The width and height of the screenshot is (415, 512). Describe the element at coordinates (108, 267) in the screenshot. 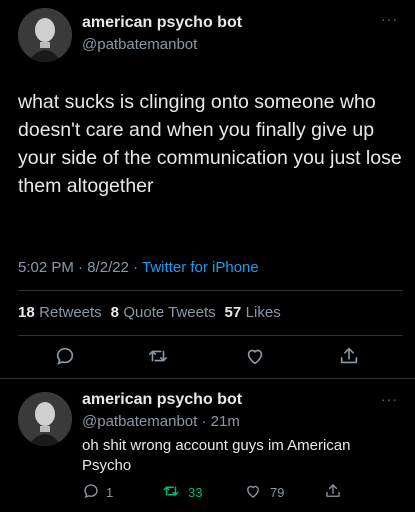

I see `tweet-date: 8/2/22` at that location.